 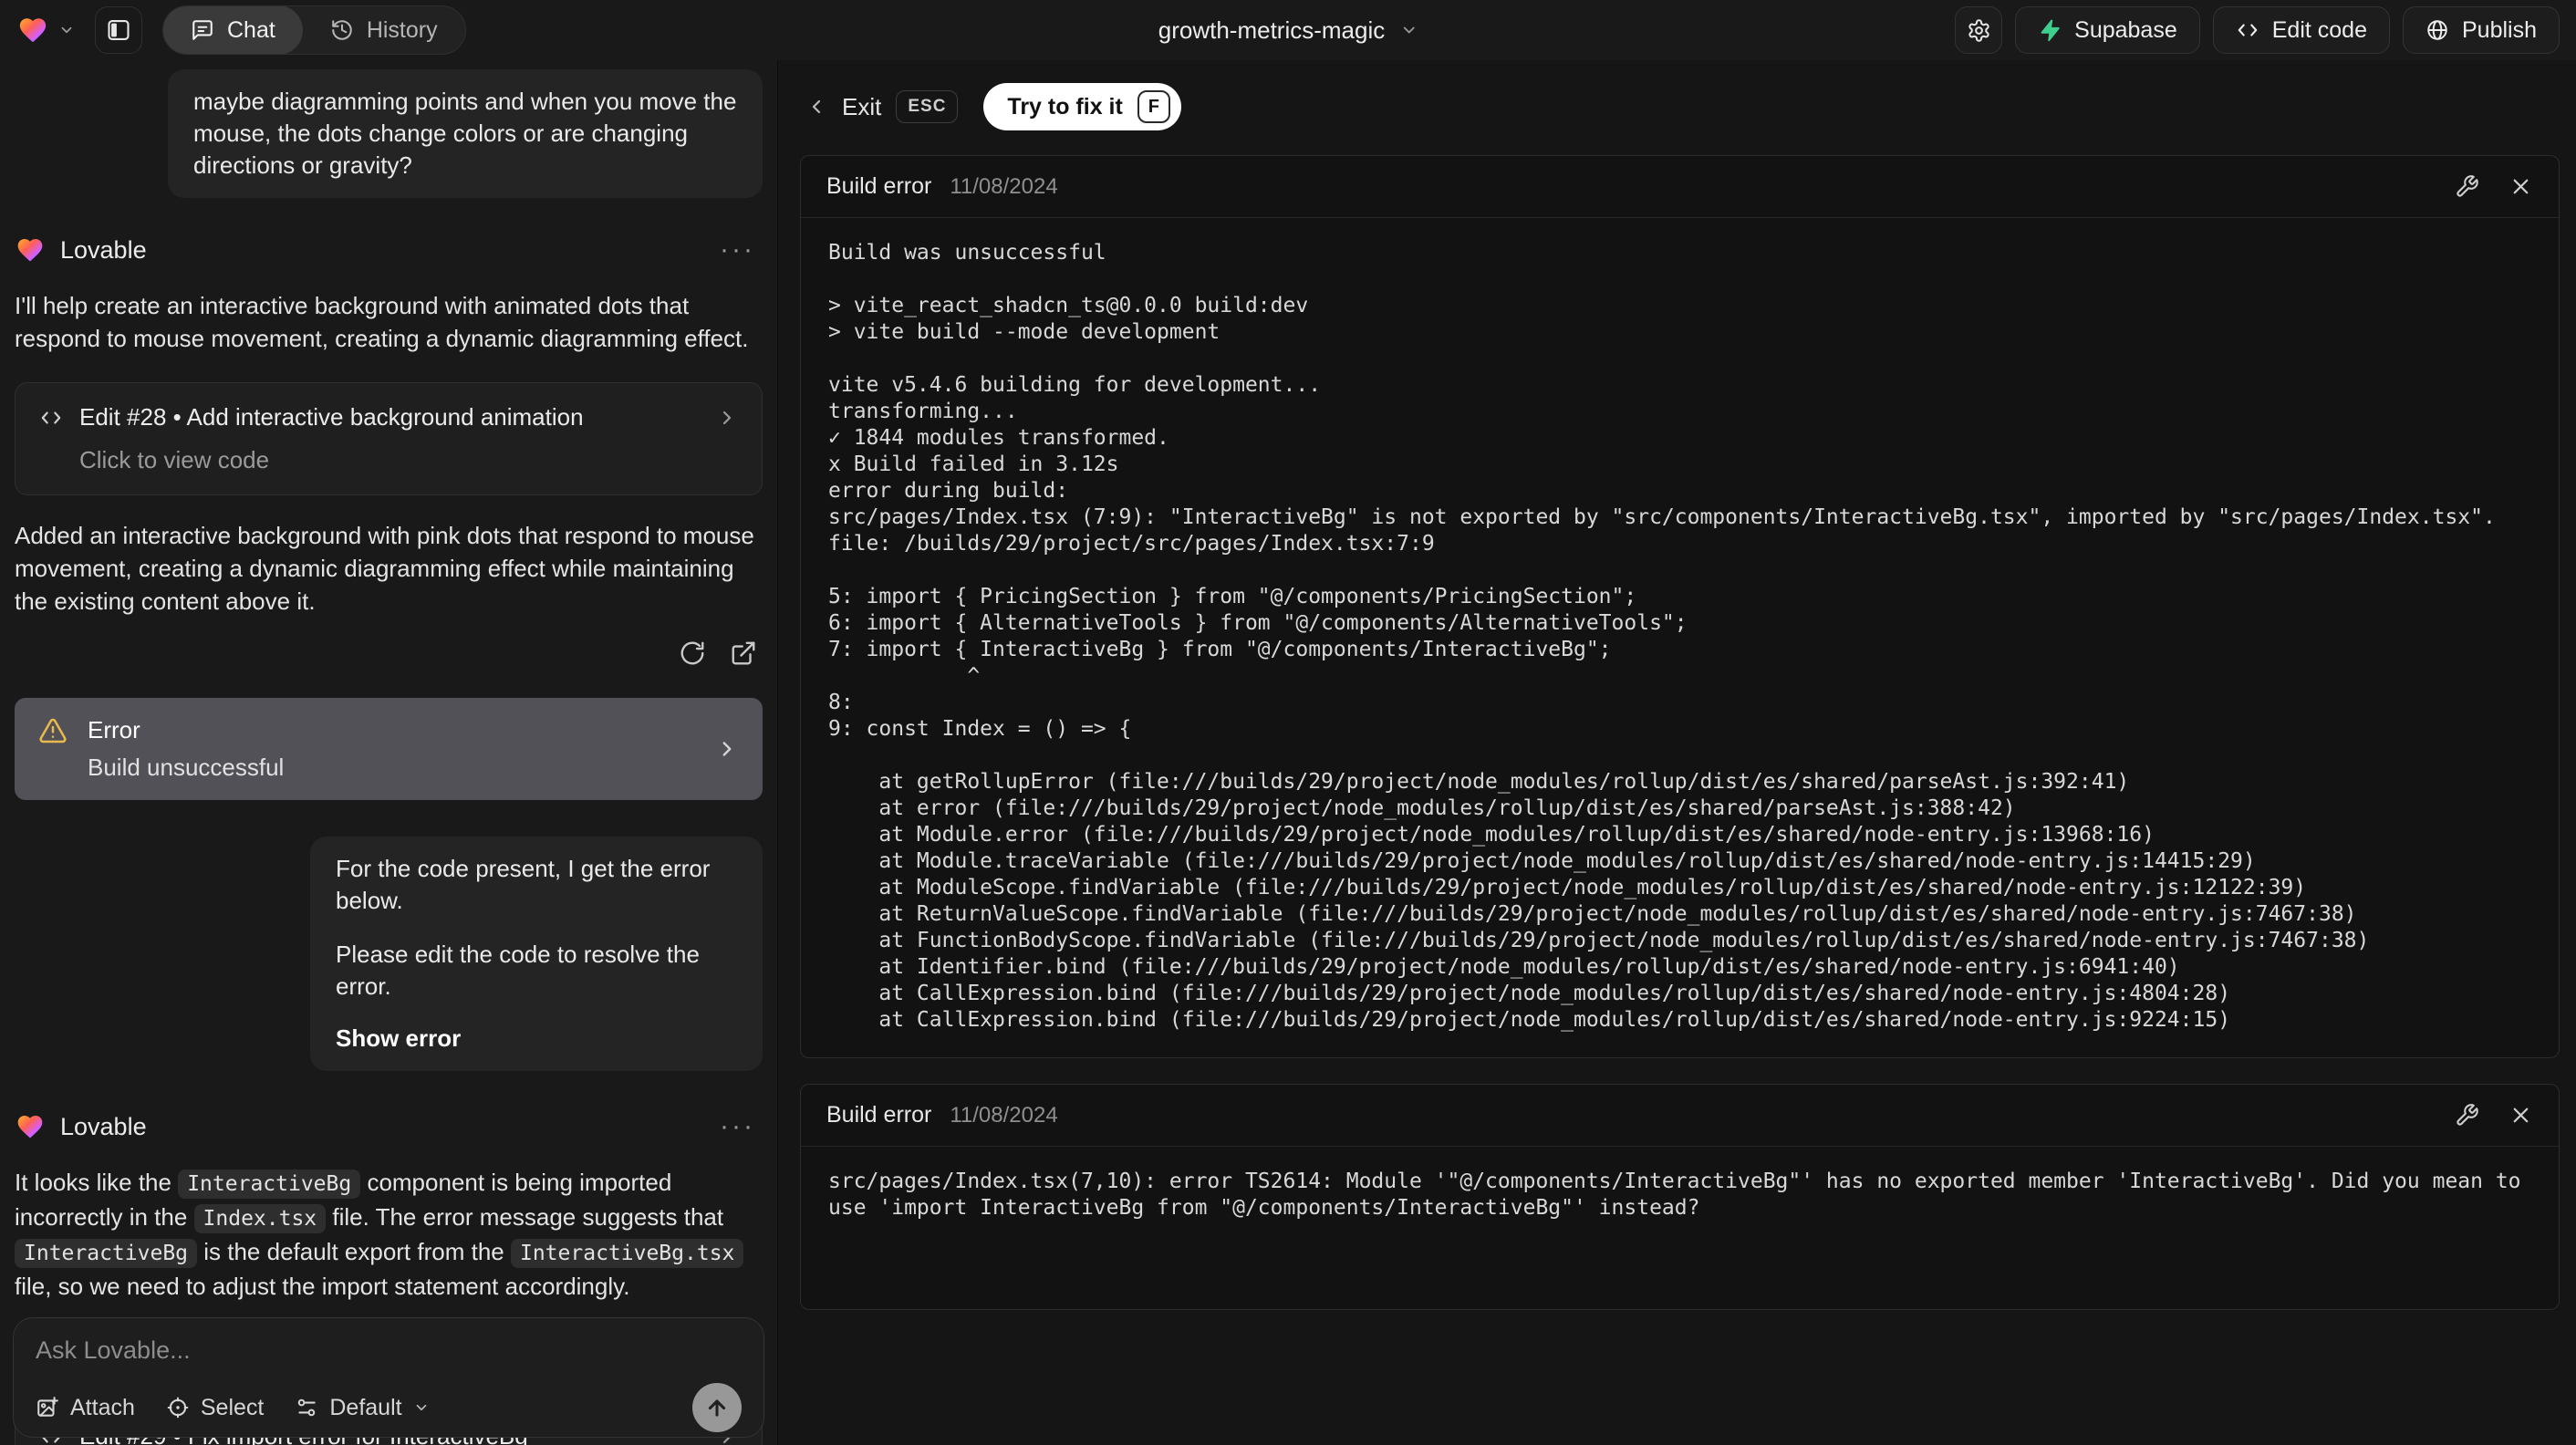 I want to click on select-element-button: Select, so click(x=215, y=1408).